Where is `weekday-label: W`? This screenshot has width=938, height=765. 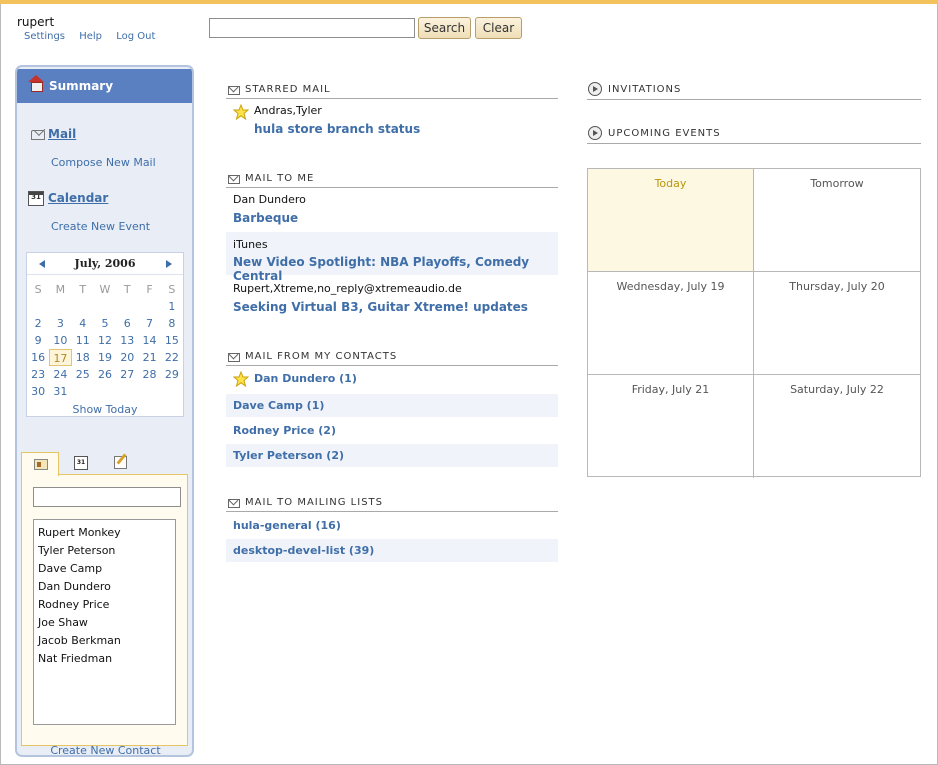 weekday-label: W is located at coordinates (105, 289).